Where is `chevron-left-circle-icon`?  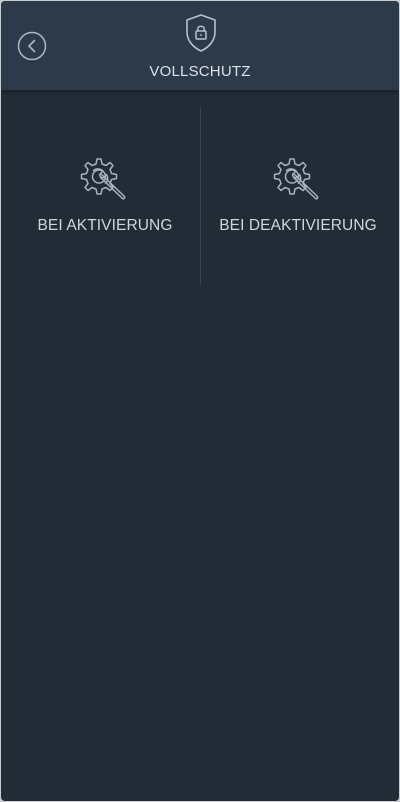
chevron-left-circle-icon is located at coordinates (32, 46).